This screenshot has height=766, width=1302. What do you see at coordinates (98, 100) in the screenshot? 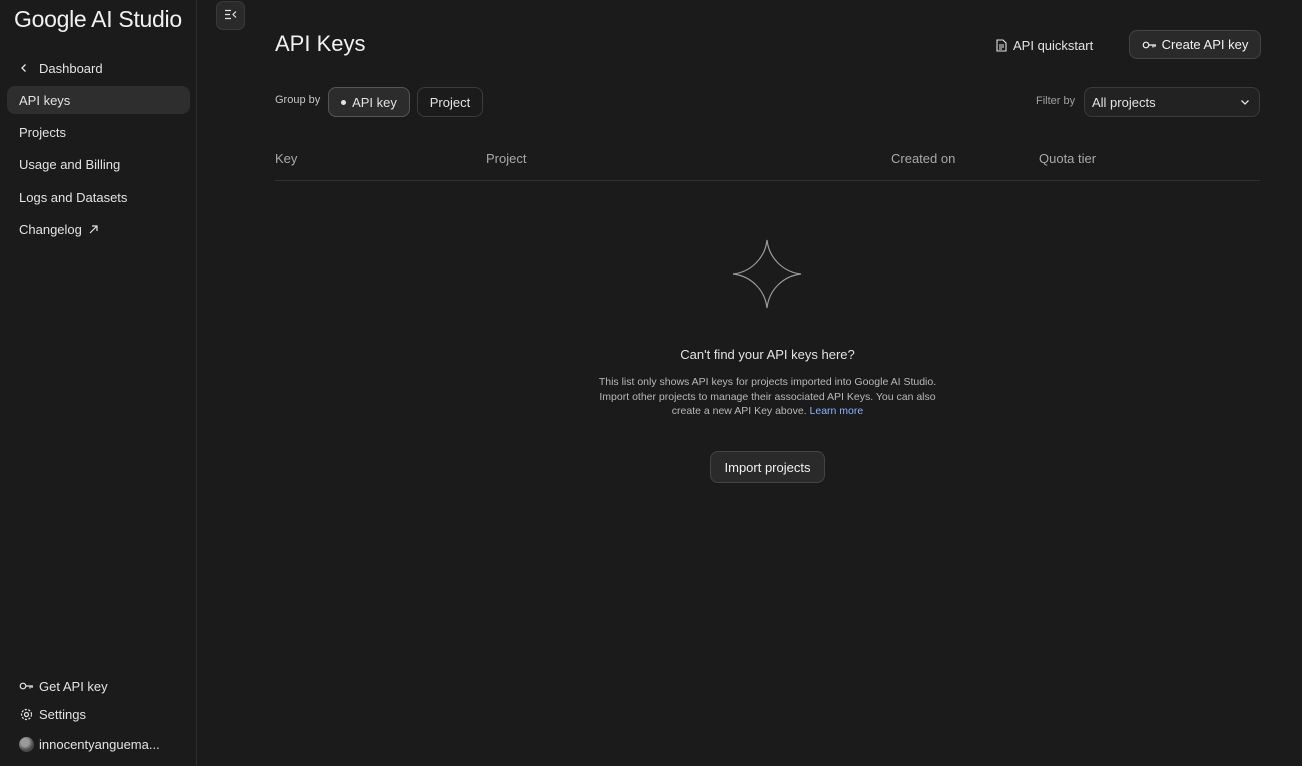
I see `sidebar-item-api-keys: API keys` at bounding box center [98, 100].